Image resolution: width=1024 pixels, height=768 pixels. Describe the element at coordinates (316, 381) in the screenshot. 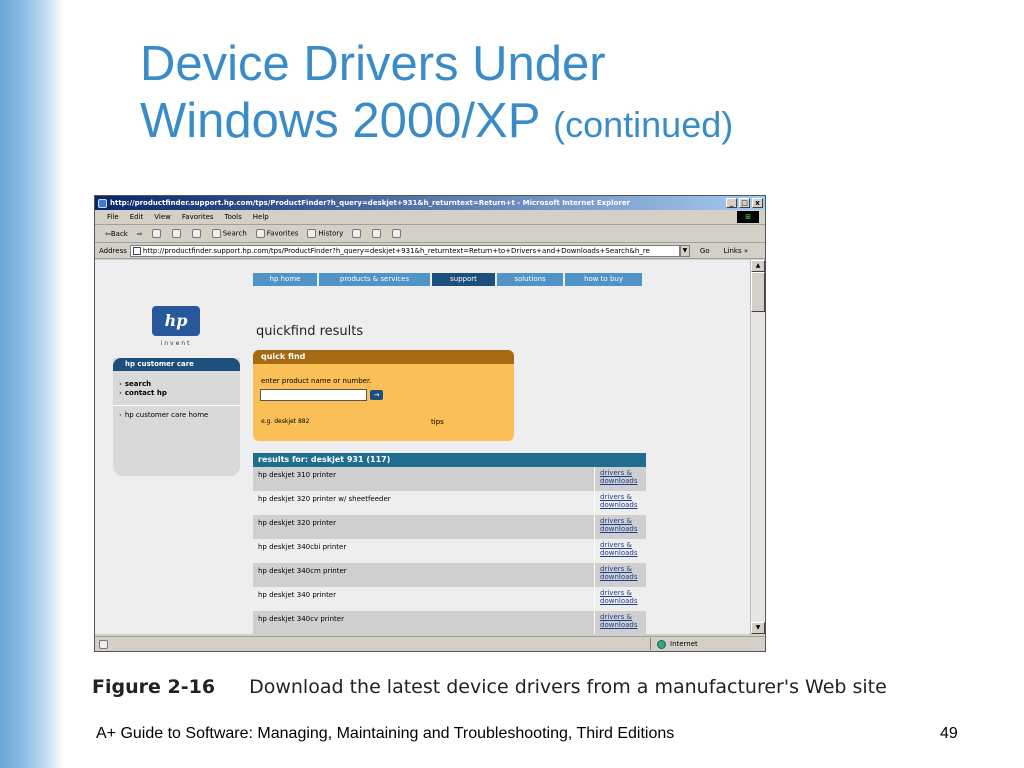

I see `quickfind-label: enter product name or number.` at that location.